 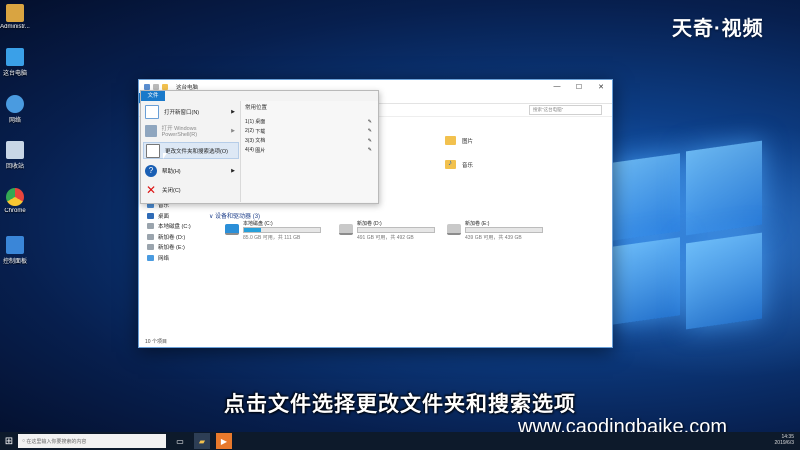 I want to click on nav-item-drive-c: 本地磁盘 (C:), so click(x=169, y=226).